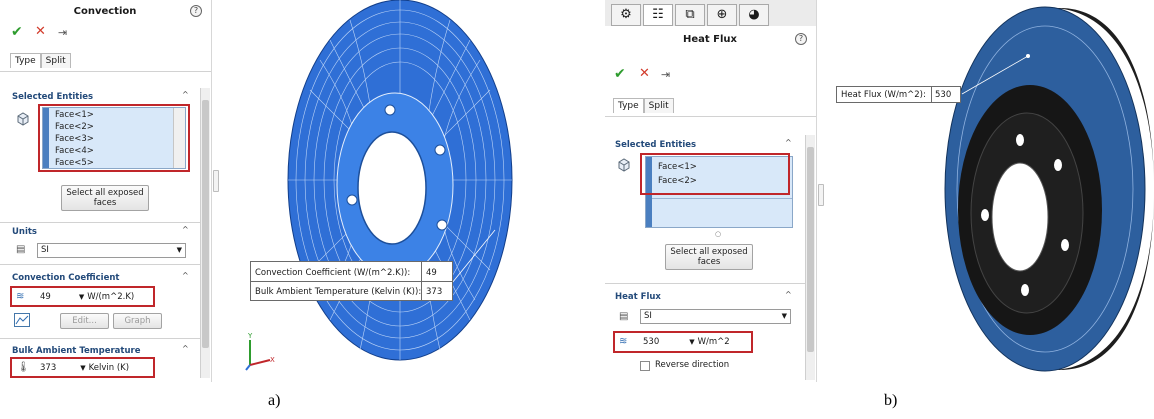 The width and height of the screenshot is (1154, 419). Describe the element at coordinates (722, 15) in the screenshot. I see `dimxpert-tab: ⊕` at that location.